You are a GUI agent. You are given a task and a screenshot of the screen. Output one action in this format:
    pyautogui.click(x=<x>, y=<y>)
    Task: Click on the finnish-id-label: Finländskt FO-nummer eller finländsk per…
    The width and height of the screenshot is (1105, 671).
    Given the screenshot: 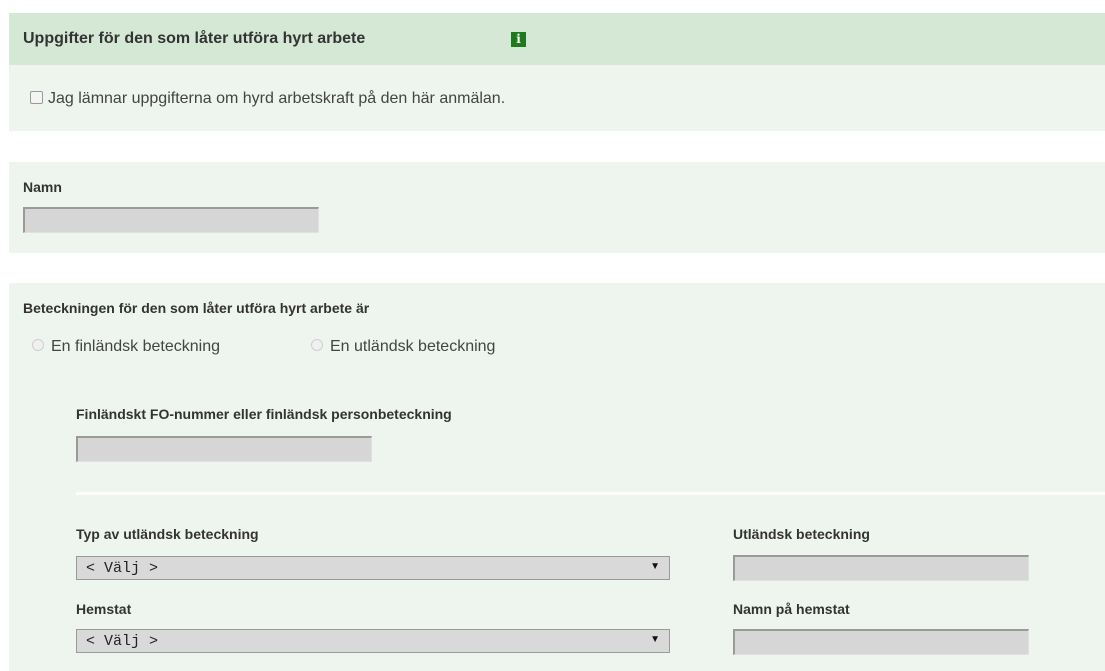 What is the action you would take?
    pyautogui.click(x=264, y=414)
    